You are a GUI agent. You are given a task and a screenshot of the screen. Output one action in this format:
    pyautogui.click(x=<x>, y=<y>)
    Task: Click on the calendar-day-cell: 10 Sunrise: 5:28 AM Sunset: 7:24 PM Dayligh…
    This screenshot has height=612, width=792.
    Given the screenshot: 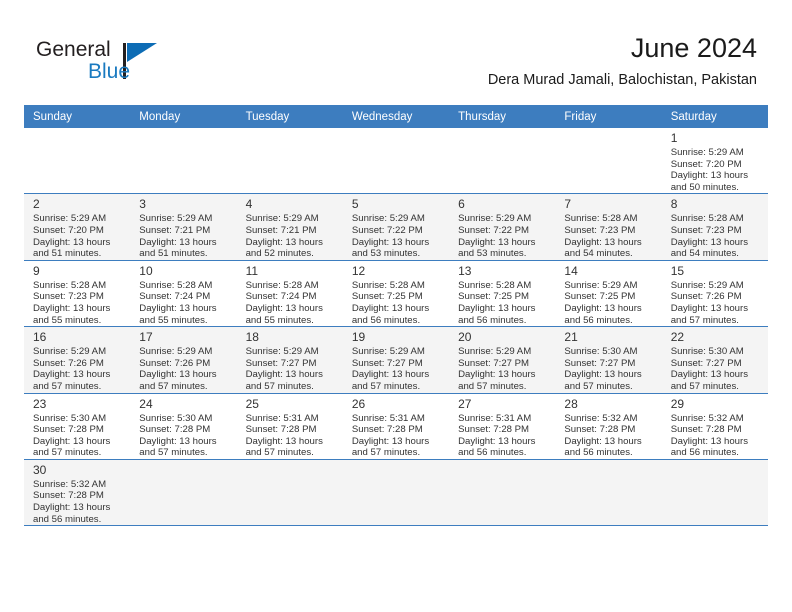 What is the action you would take?
    pyautogui.click(x=183, y=294)
    